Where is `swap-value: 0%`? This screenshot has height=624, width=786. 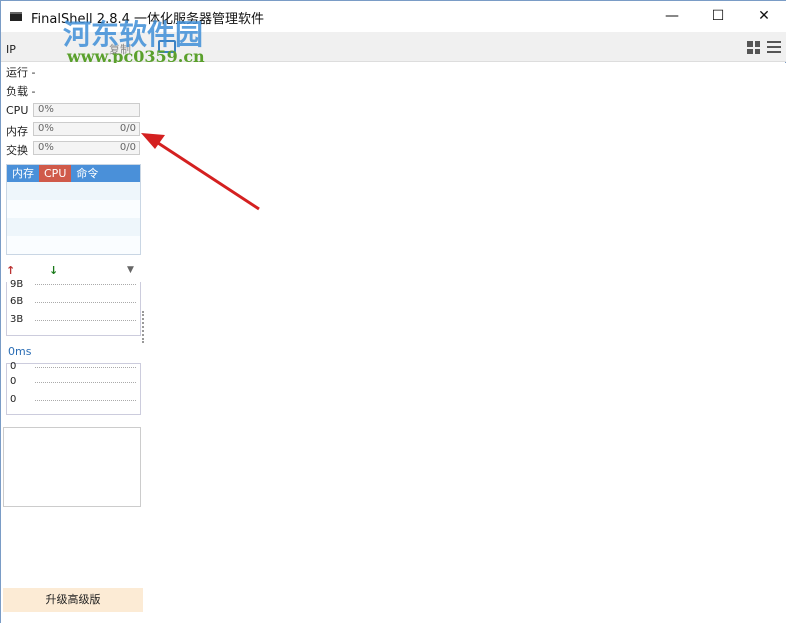
swap-value: 0% is located at coordinates (46, 147).